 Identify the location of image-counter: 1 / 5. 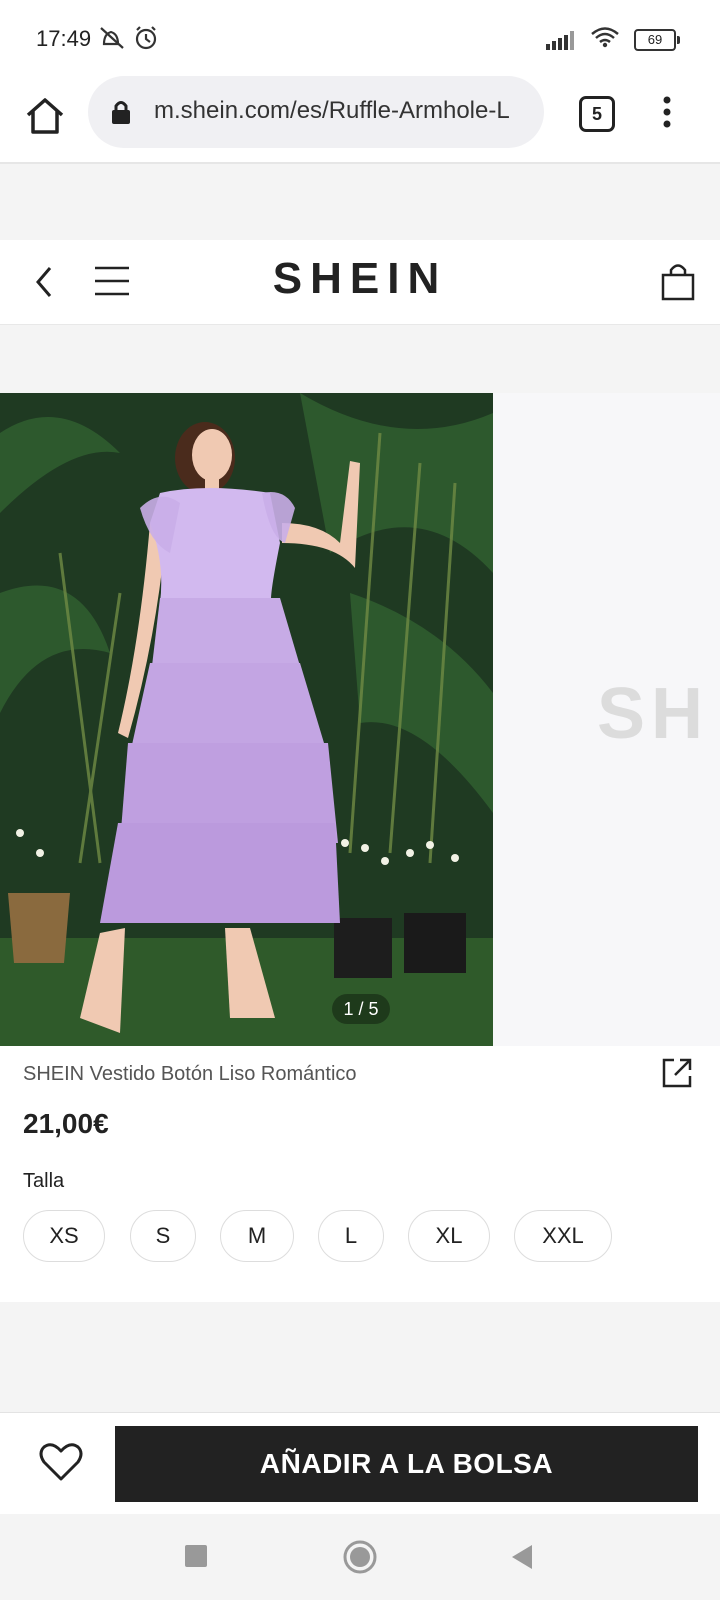
(361, 1009).